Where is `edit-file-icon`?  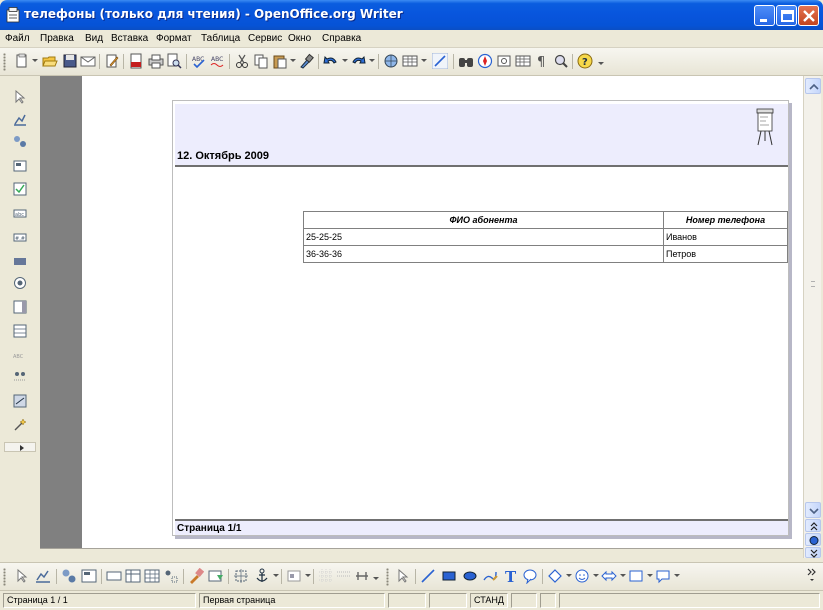 edit-file-icon is located at coordinates (112, 61).